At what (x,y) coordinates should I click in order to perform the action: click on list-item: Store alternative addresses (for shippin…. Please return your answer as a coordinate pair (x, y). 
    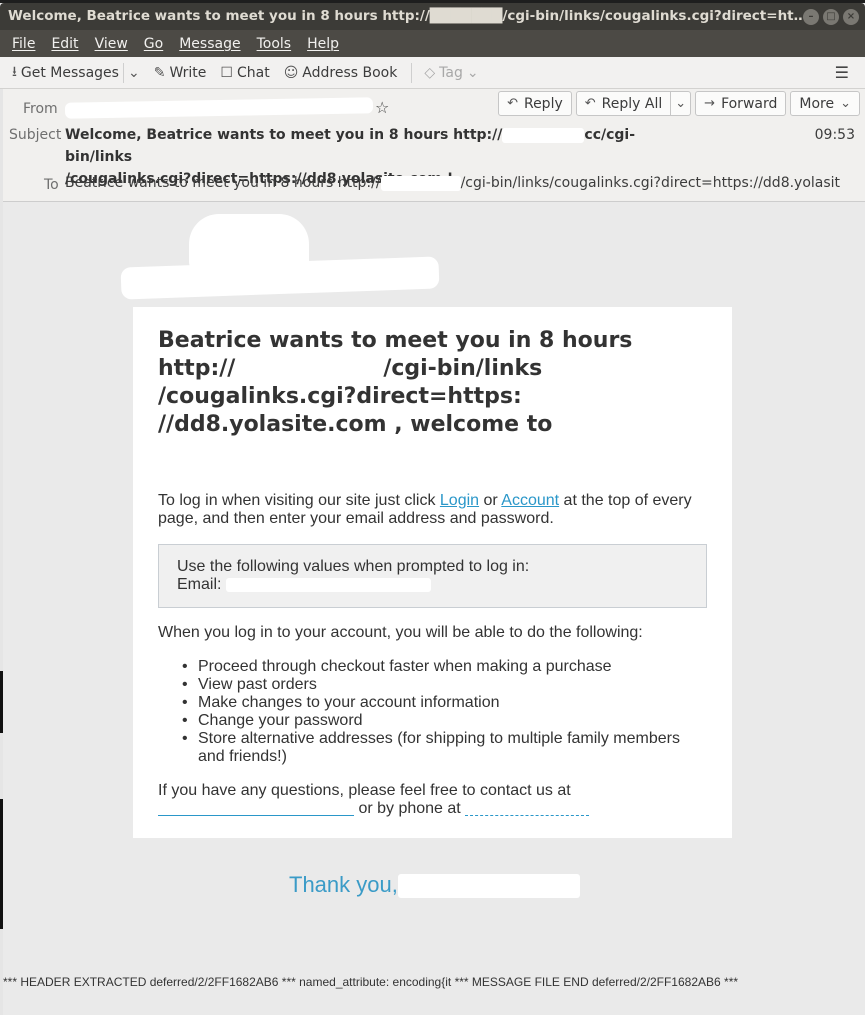
    Looking at the image, I should click on (438, 748).